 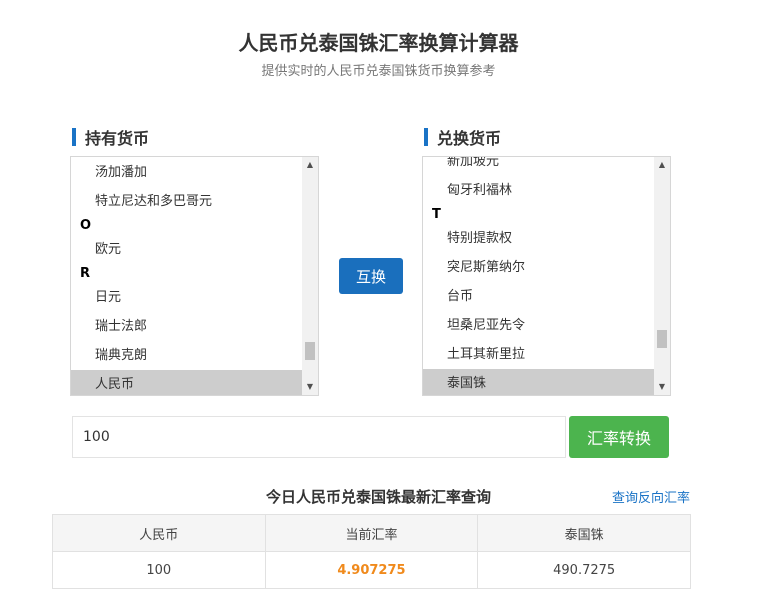 What do you see at coordinates (86, 225) in the screenshot?
I see `option-group-label: O` at bounding box center [86, 225].